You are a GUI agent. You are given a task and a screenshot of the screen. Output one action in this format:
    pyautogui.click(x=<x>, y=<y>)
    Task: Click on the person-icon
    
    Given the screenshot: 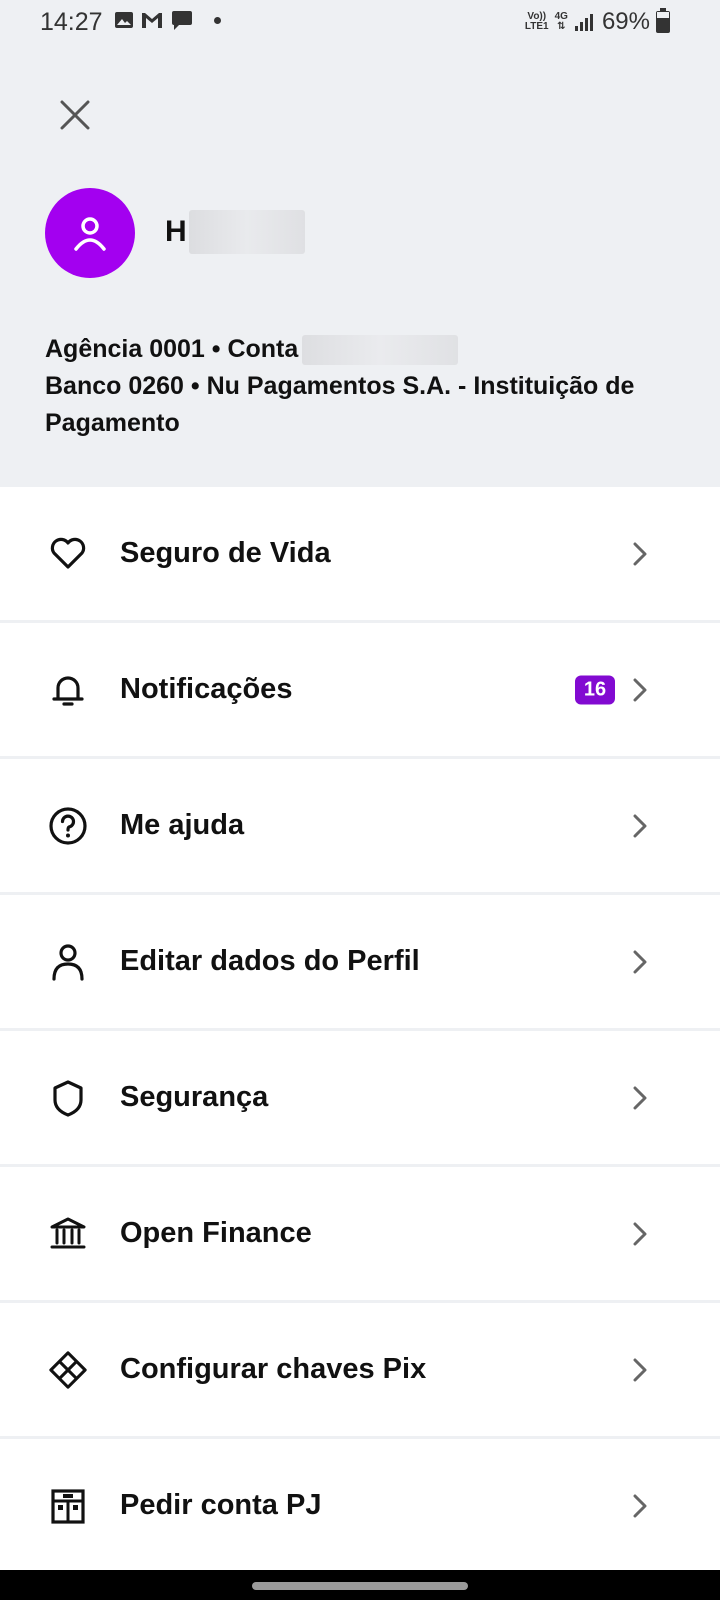 What is the action you would take?
    pyautogui.click(x=68, y=962)
    